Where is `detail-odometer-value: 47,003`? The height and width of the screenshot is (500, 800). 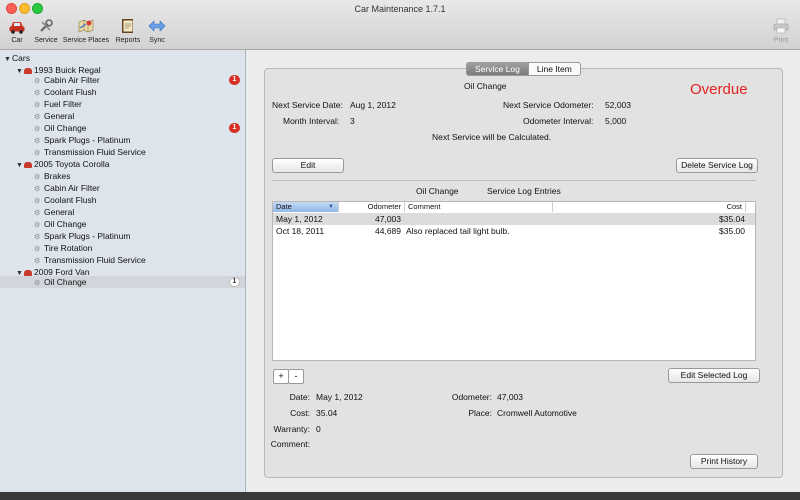 detail-odometer-value: 47,003 is located at coordinates (510, 397).